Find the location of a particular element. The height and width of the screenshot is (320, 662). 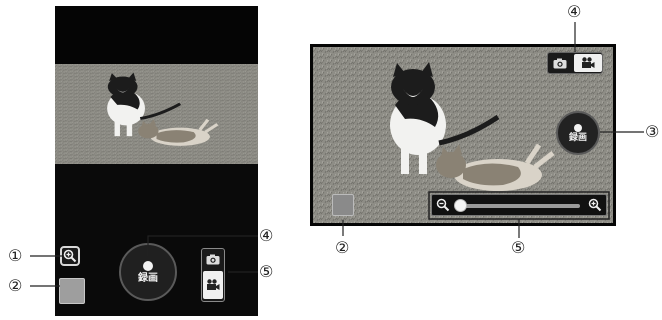

cats-photo is located at coordinates (156, 114).